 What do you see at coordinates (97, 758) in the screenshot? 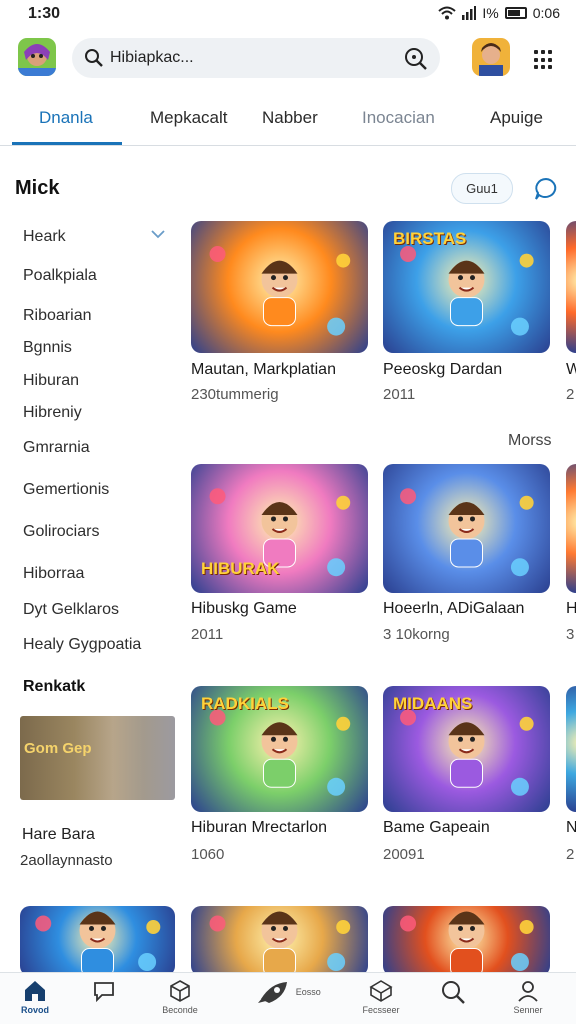
I see `promo-banner: Gom Gep` at bounding box center [97, 758].